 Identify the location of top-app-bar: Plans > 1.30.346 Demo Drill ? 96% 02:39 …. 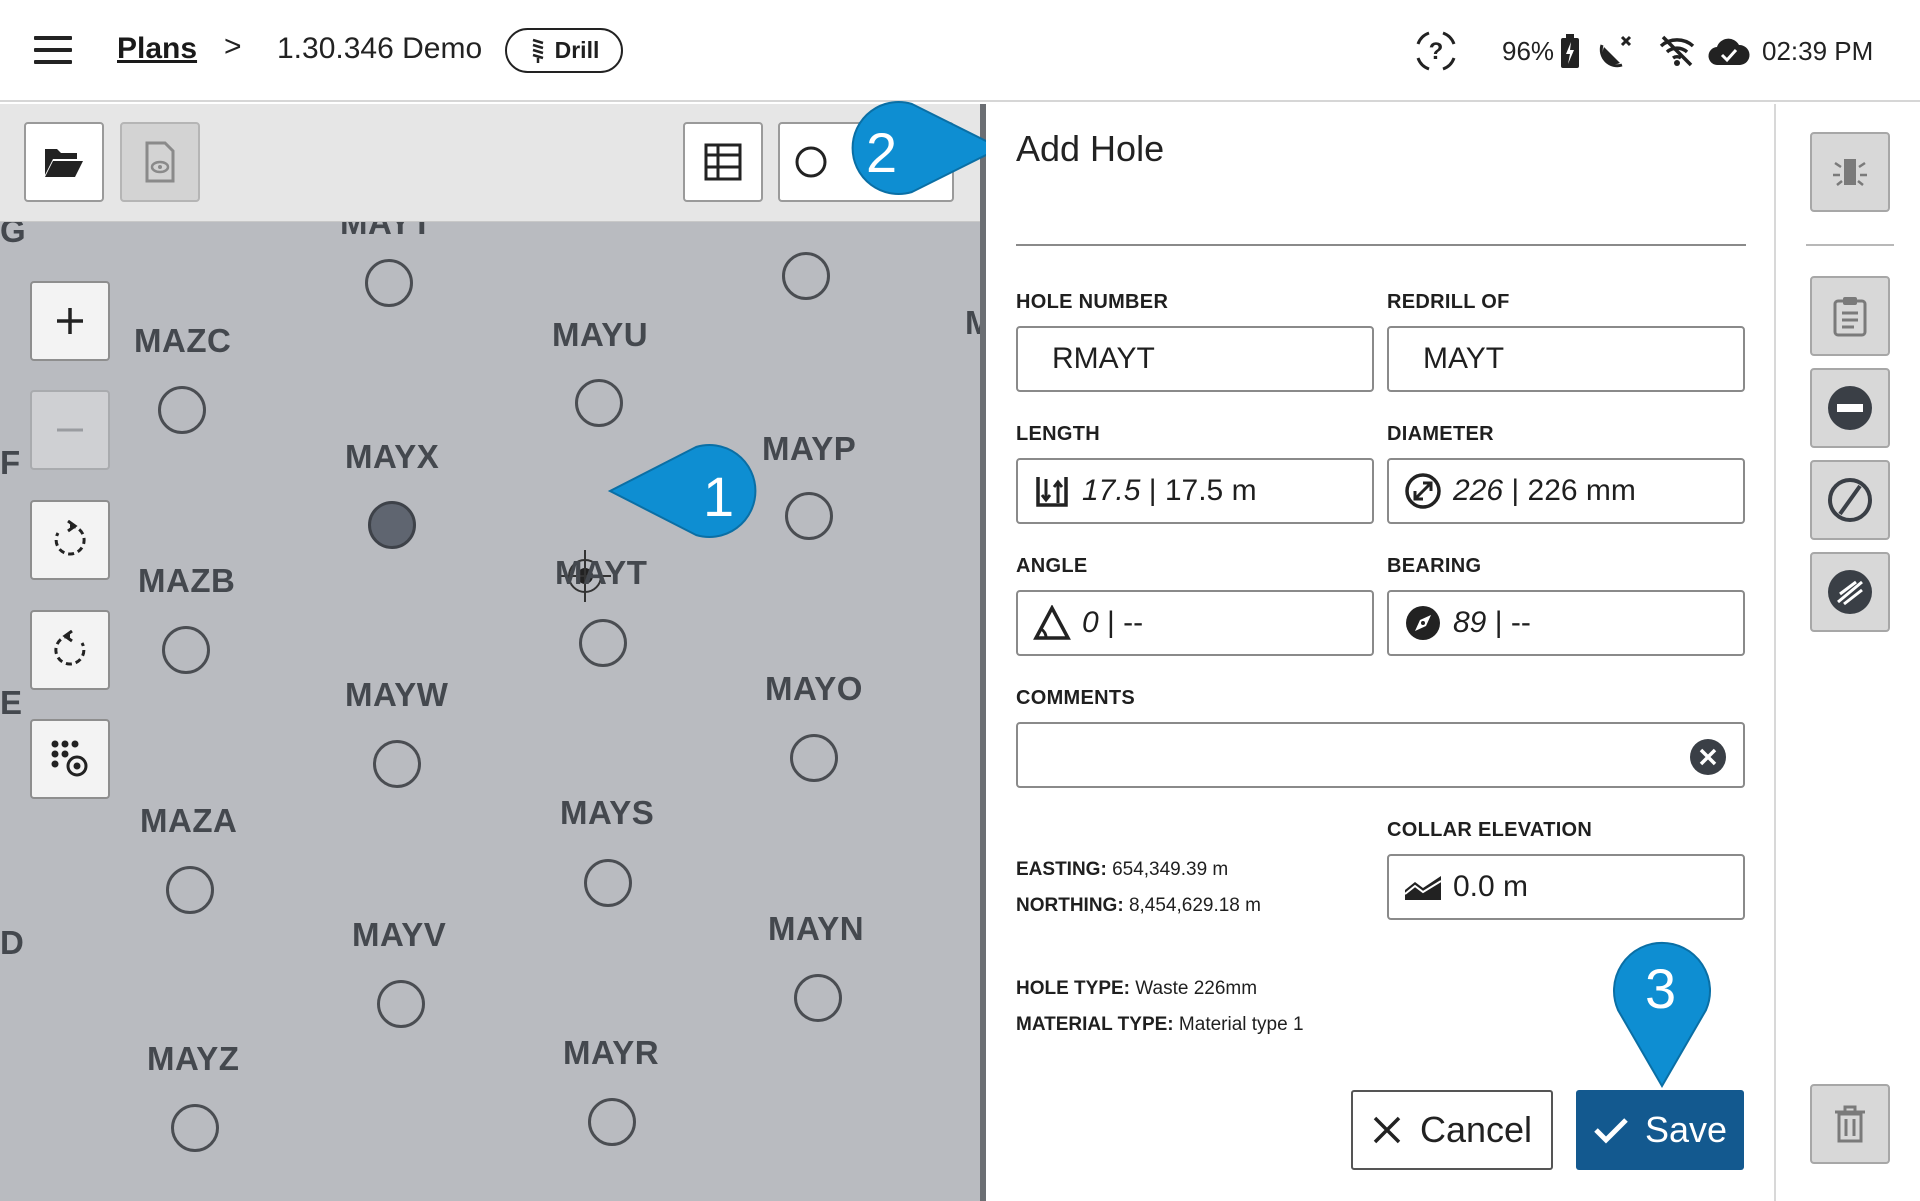
(960, 51).